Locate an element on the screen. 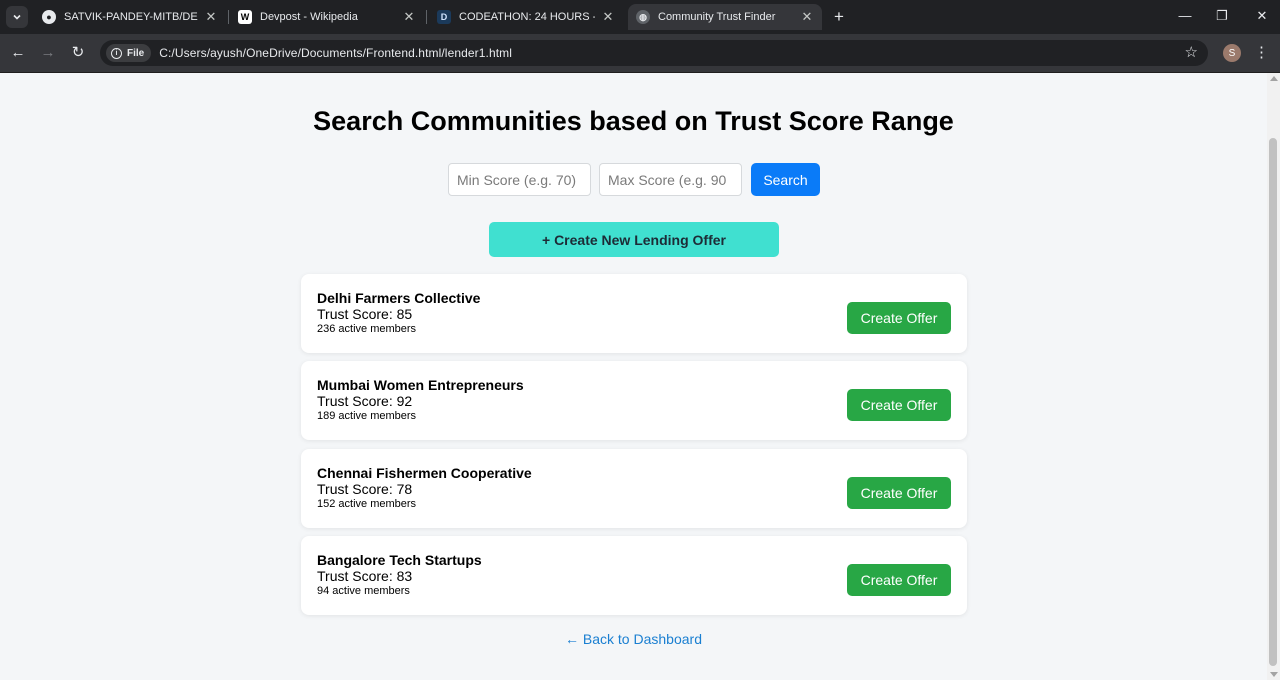 The height and width of the screenshot is (680, 1280). tab-title: CODEATHON: 24 HOURS - Devpost is located at coordinates (527, 17).